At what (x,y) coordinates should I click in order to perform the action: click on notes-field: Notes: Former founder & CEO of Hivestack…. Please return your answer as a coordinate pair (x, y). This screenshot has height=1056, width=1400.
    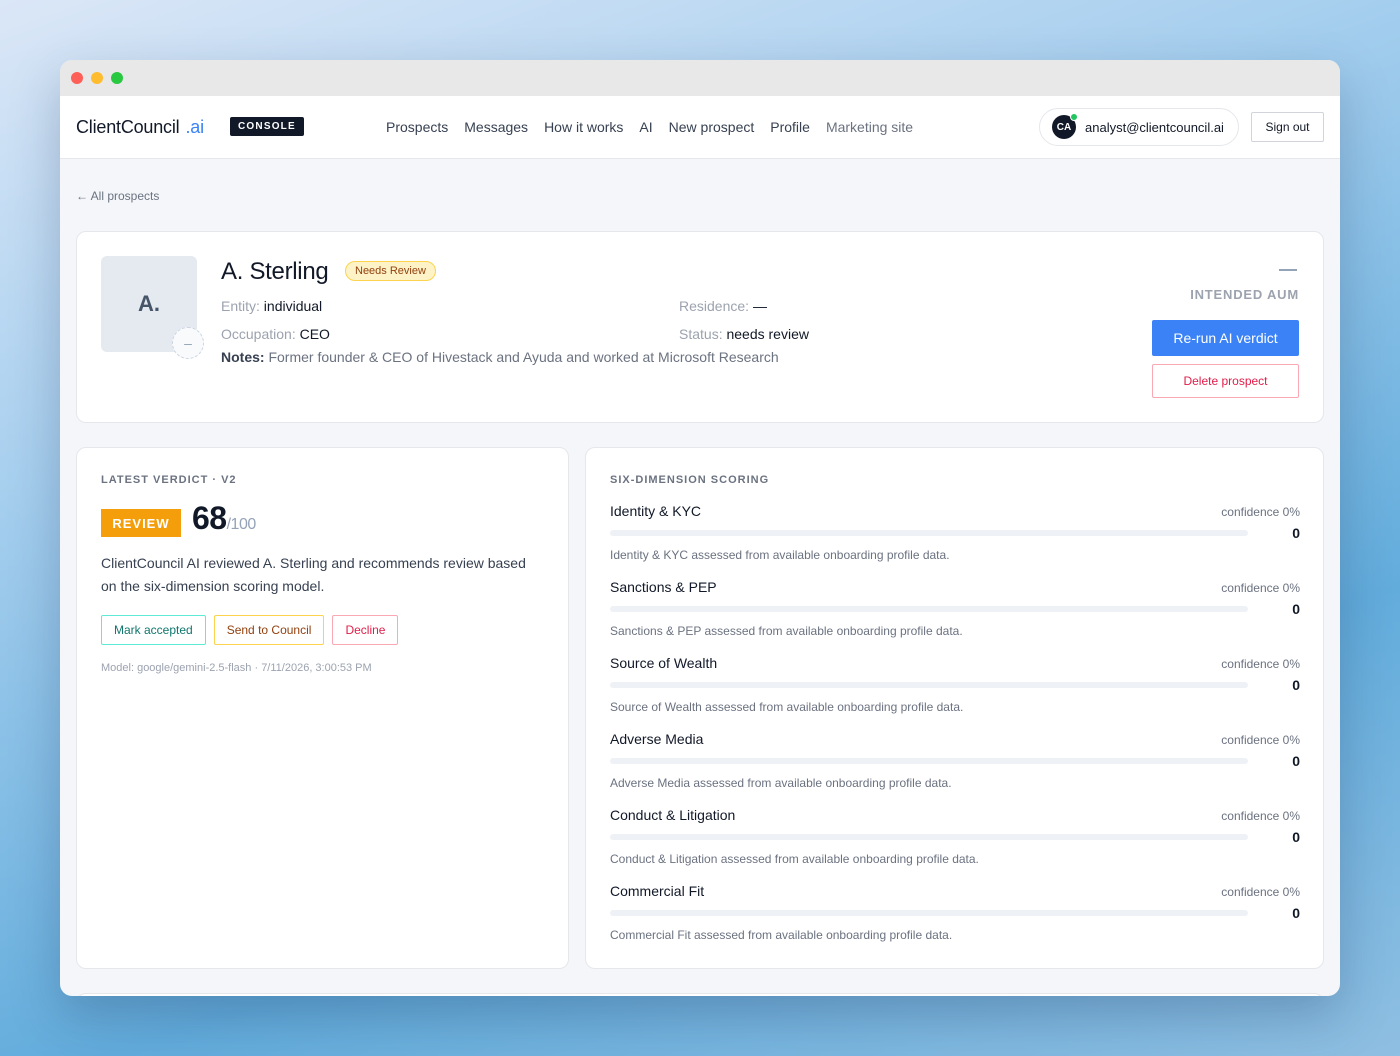
    Looking at the image, I should click on (500, 357).